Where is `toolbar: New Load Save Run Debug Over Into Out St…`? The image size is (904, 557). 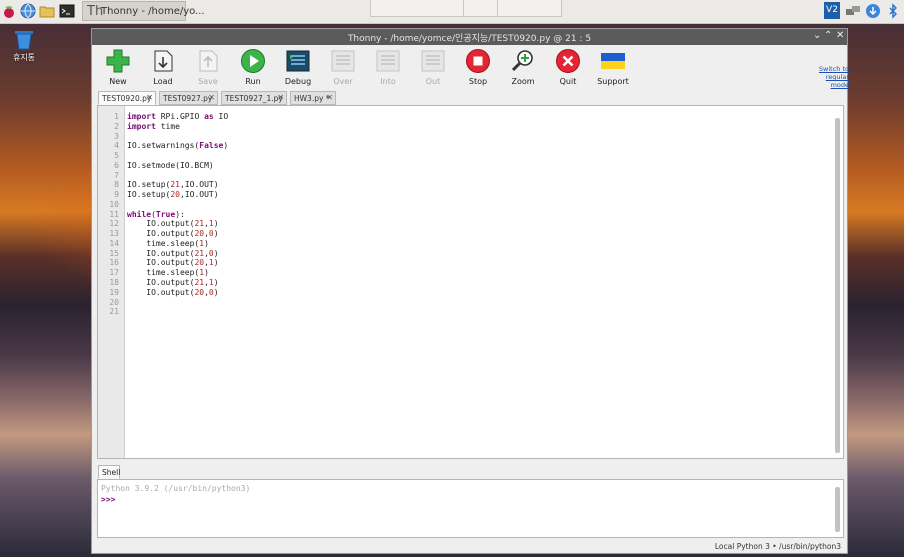 toolbar: New Load Save Run Debug Over Into Out St… is located at coordinates (470, 68).